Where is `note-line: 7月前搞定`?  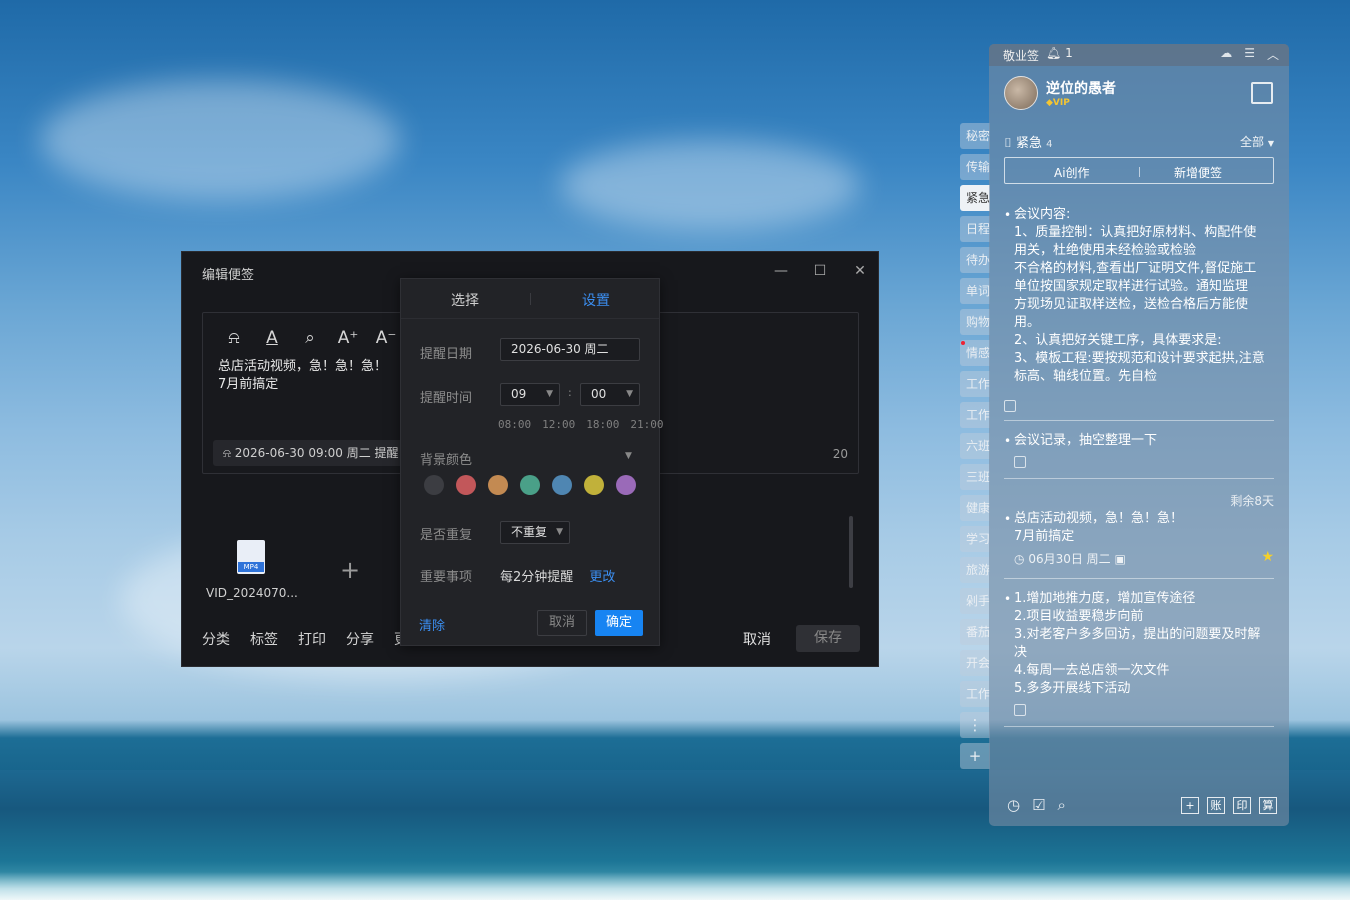
note-line: 7月前搞定 is located at coordinates (1044, 536).